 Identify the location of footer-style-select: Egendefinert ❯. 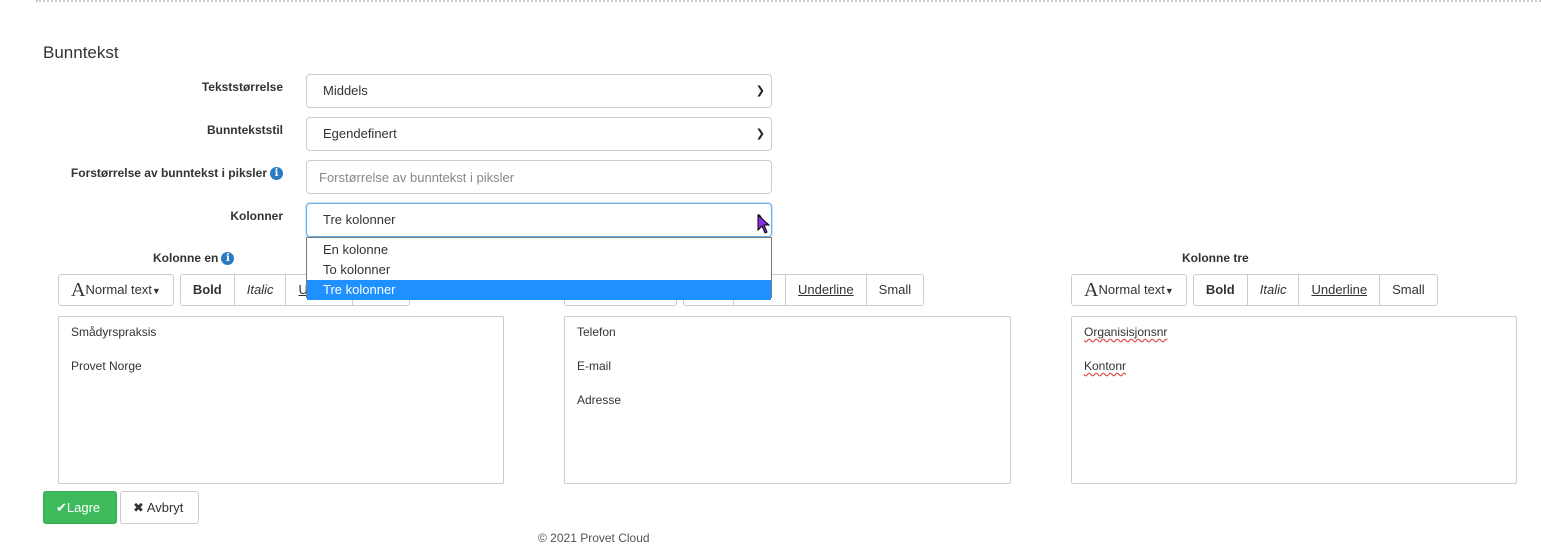
(539, 134).